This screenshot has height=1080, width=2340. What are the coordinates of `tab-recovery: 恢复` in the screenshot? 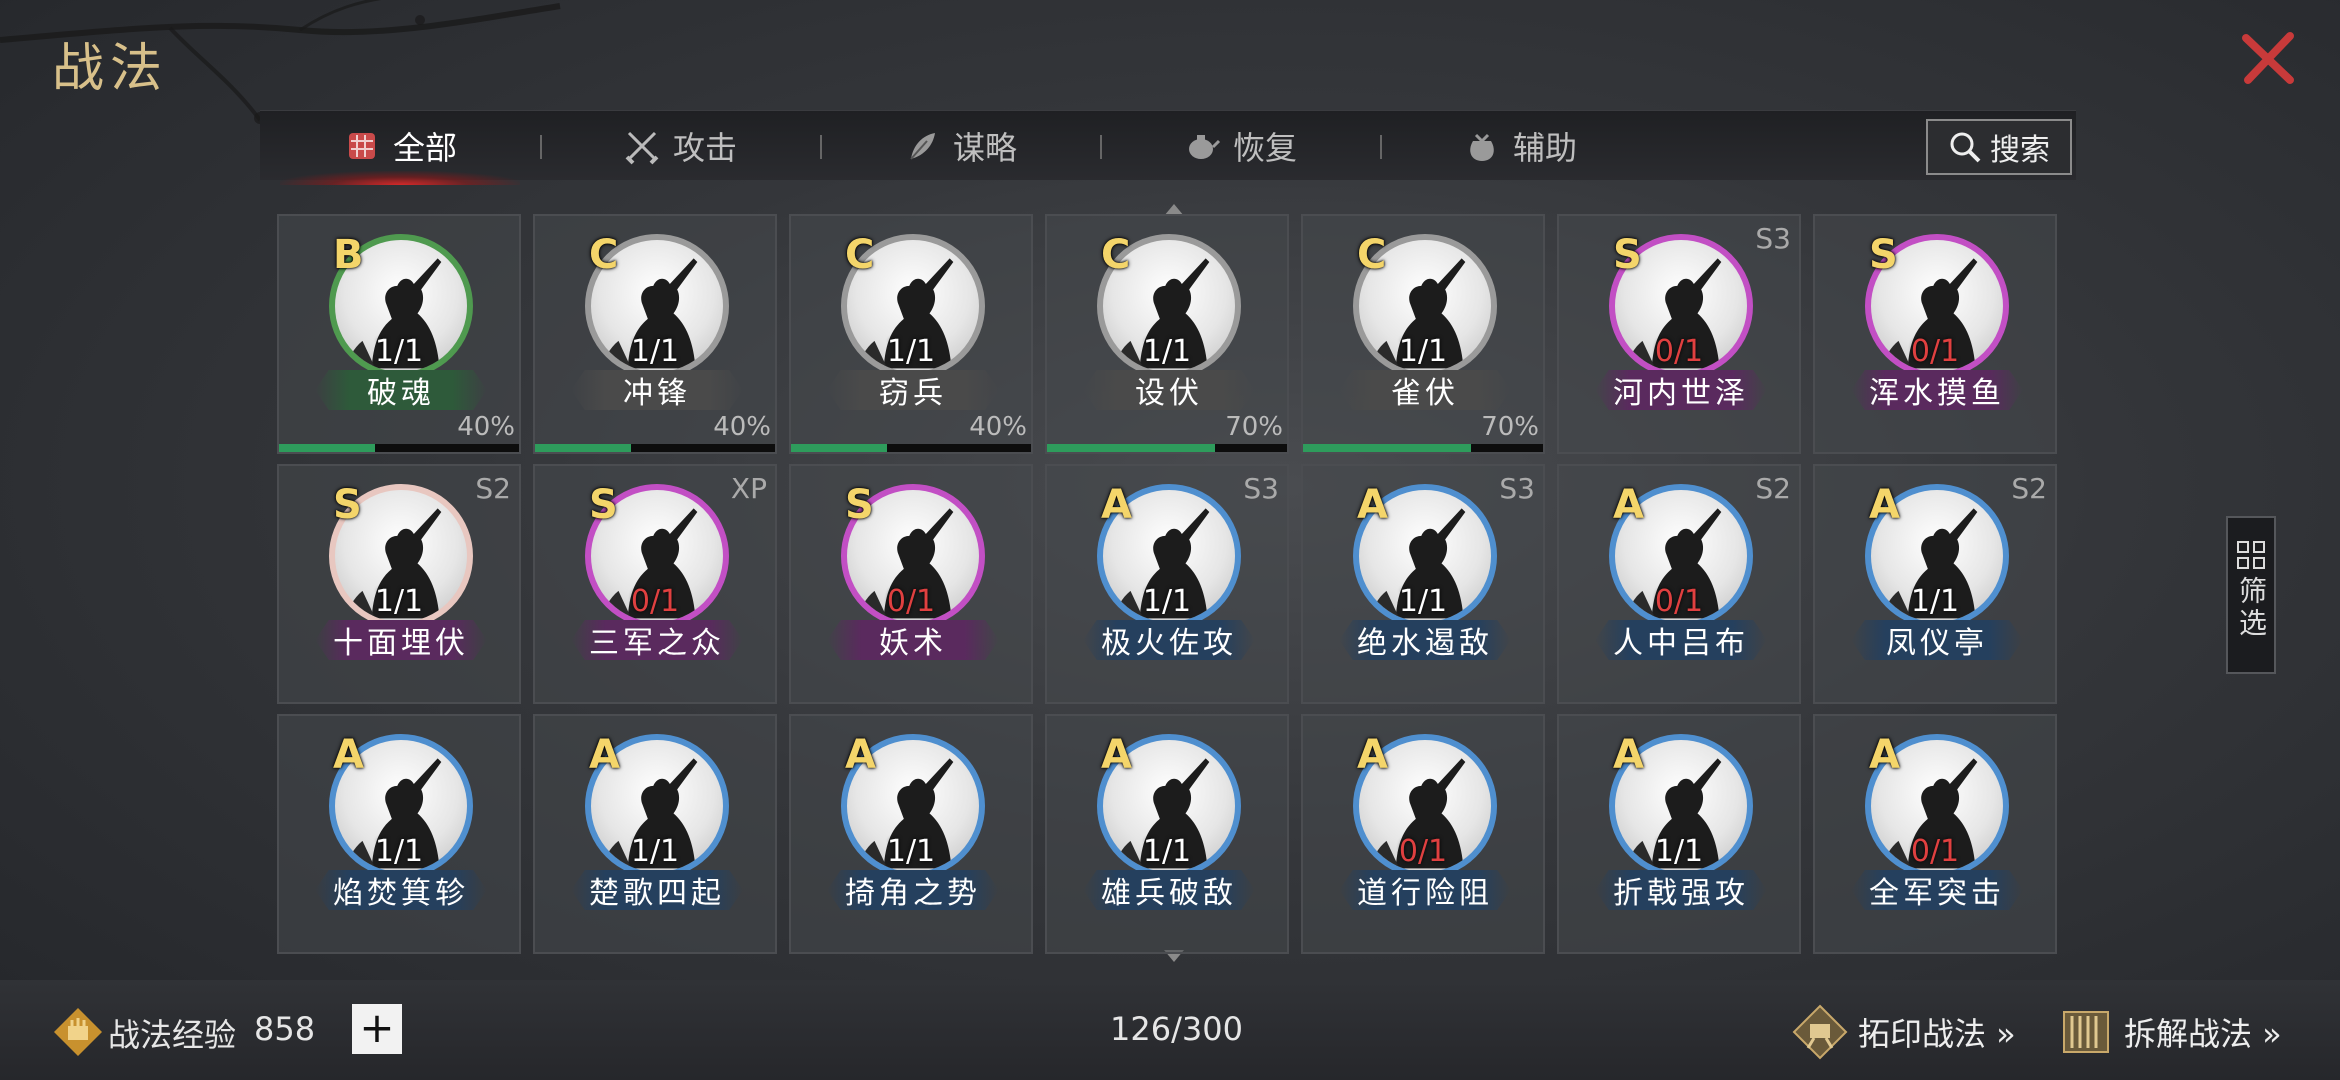 It's located at (1240, 146).